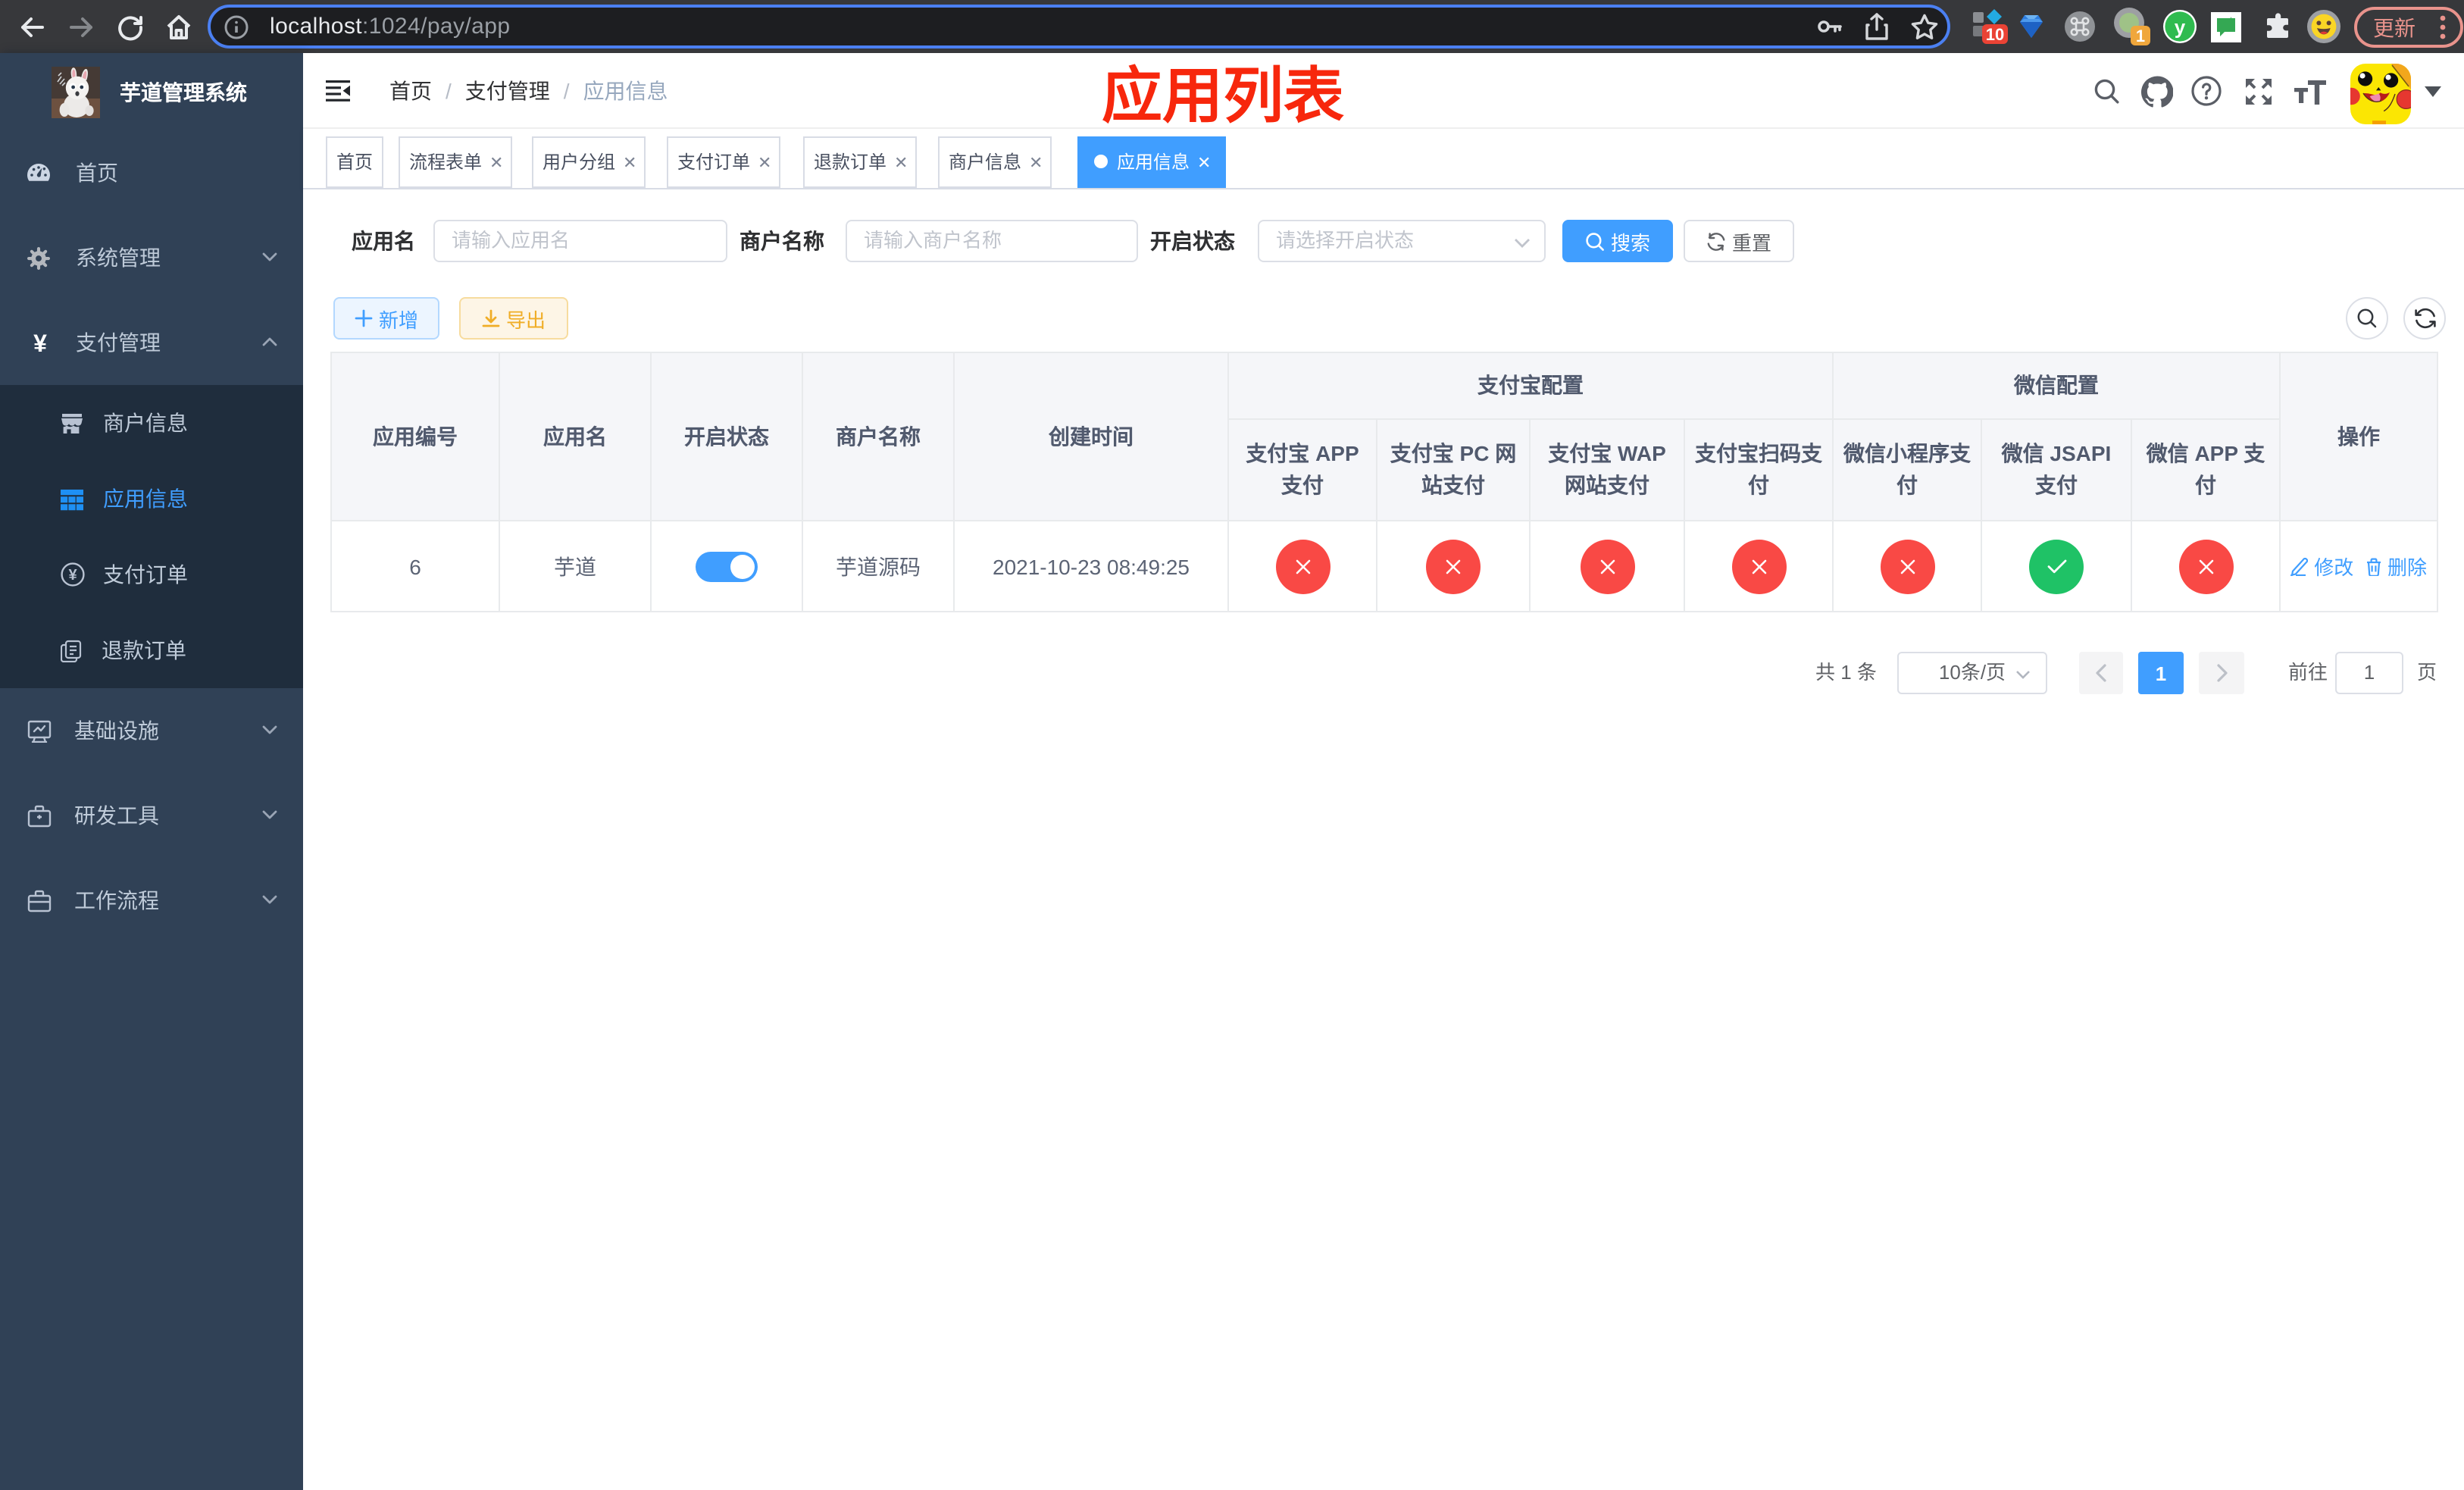 This screenshot has width=2464, height=1490. What do you see at coordinates (2180, 28) in the screenshot?
I see `svg-text: y` at bounding box center [2180, 28].